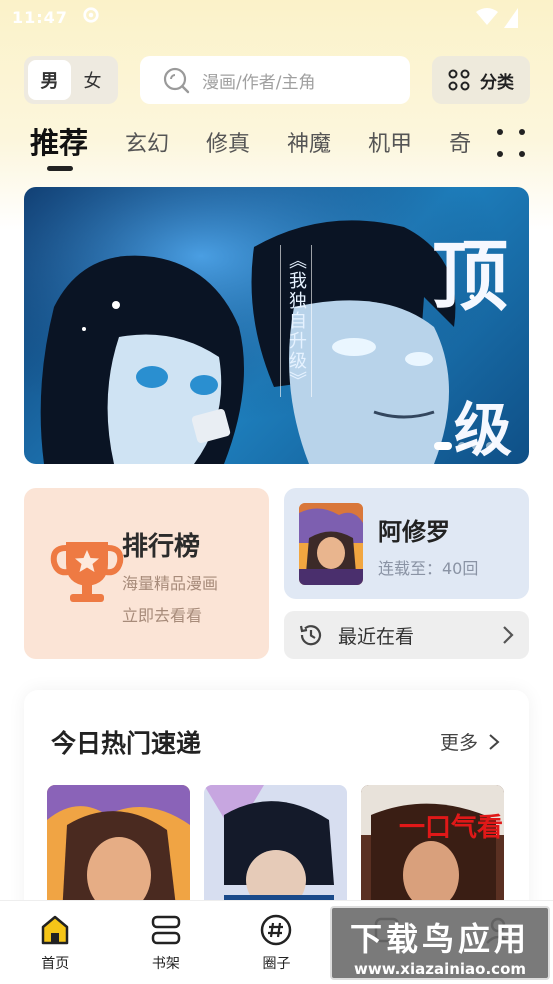 The width and height of the screenshot is (553, 984). What do you see at coordinates (276, 964) in the screenshot?
I see `nav-circle-label: 圈子` at bounding box center [276, 964].